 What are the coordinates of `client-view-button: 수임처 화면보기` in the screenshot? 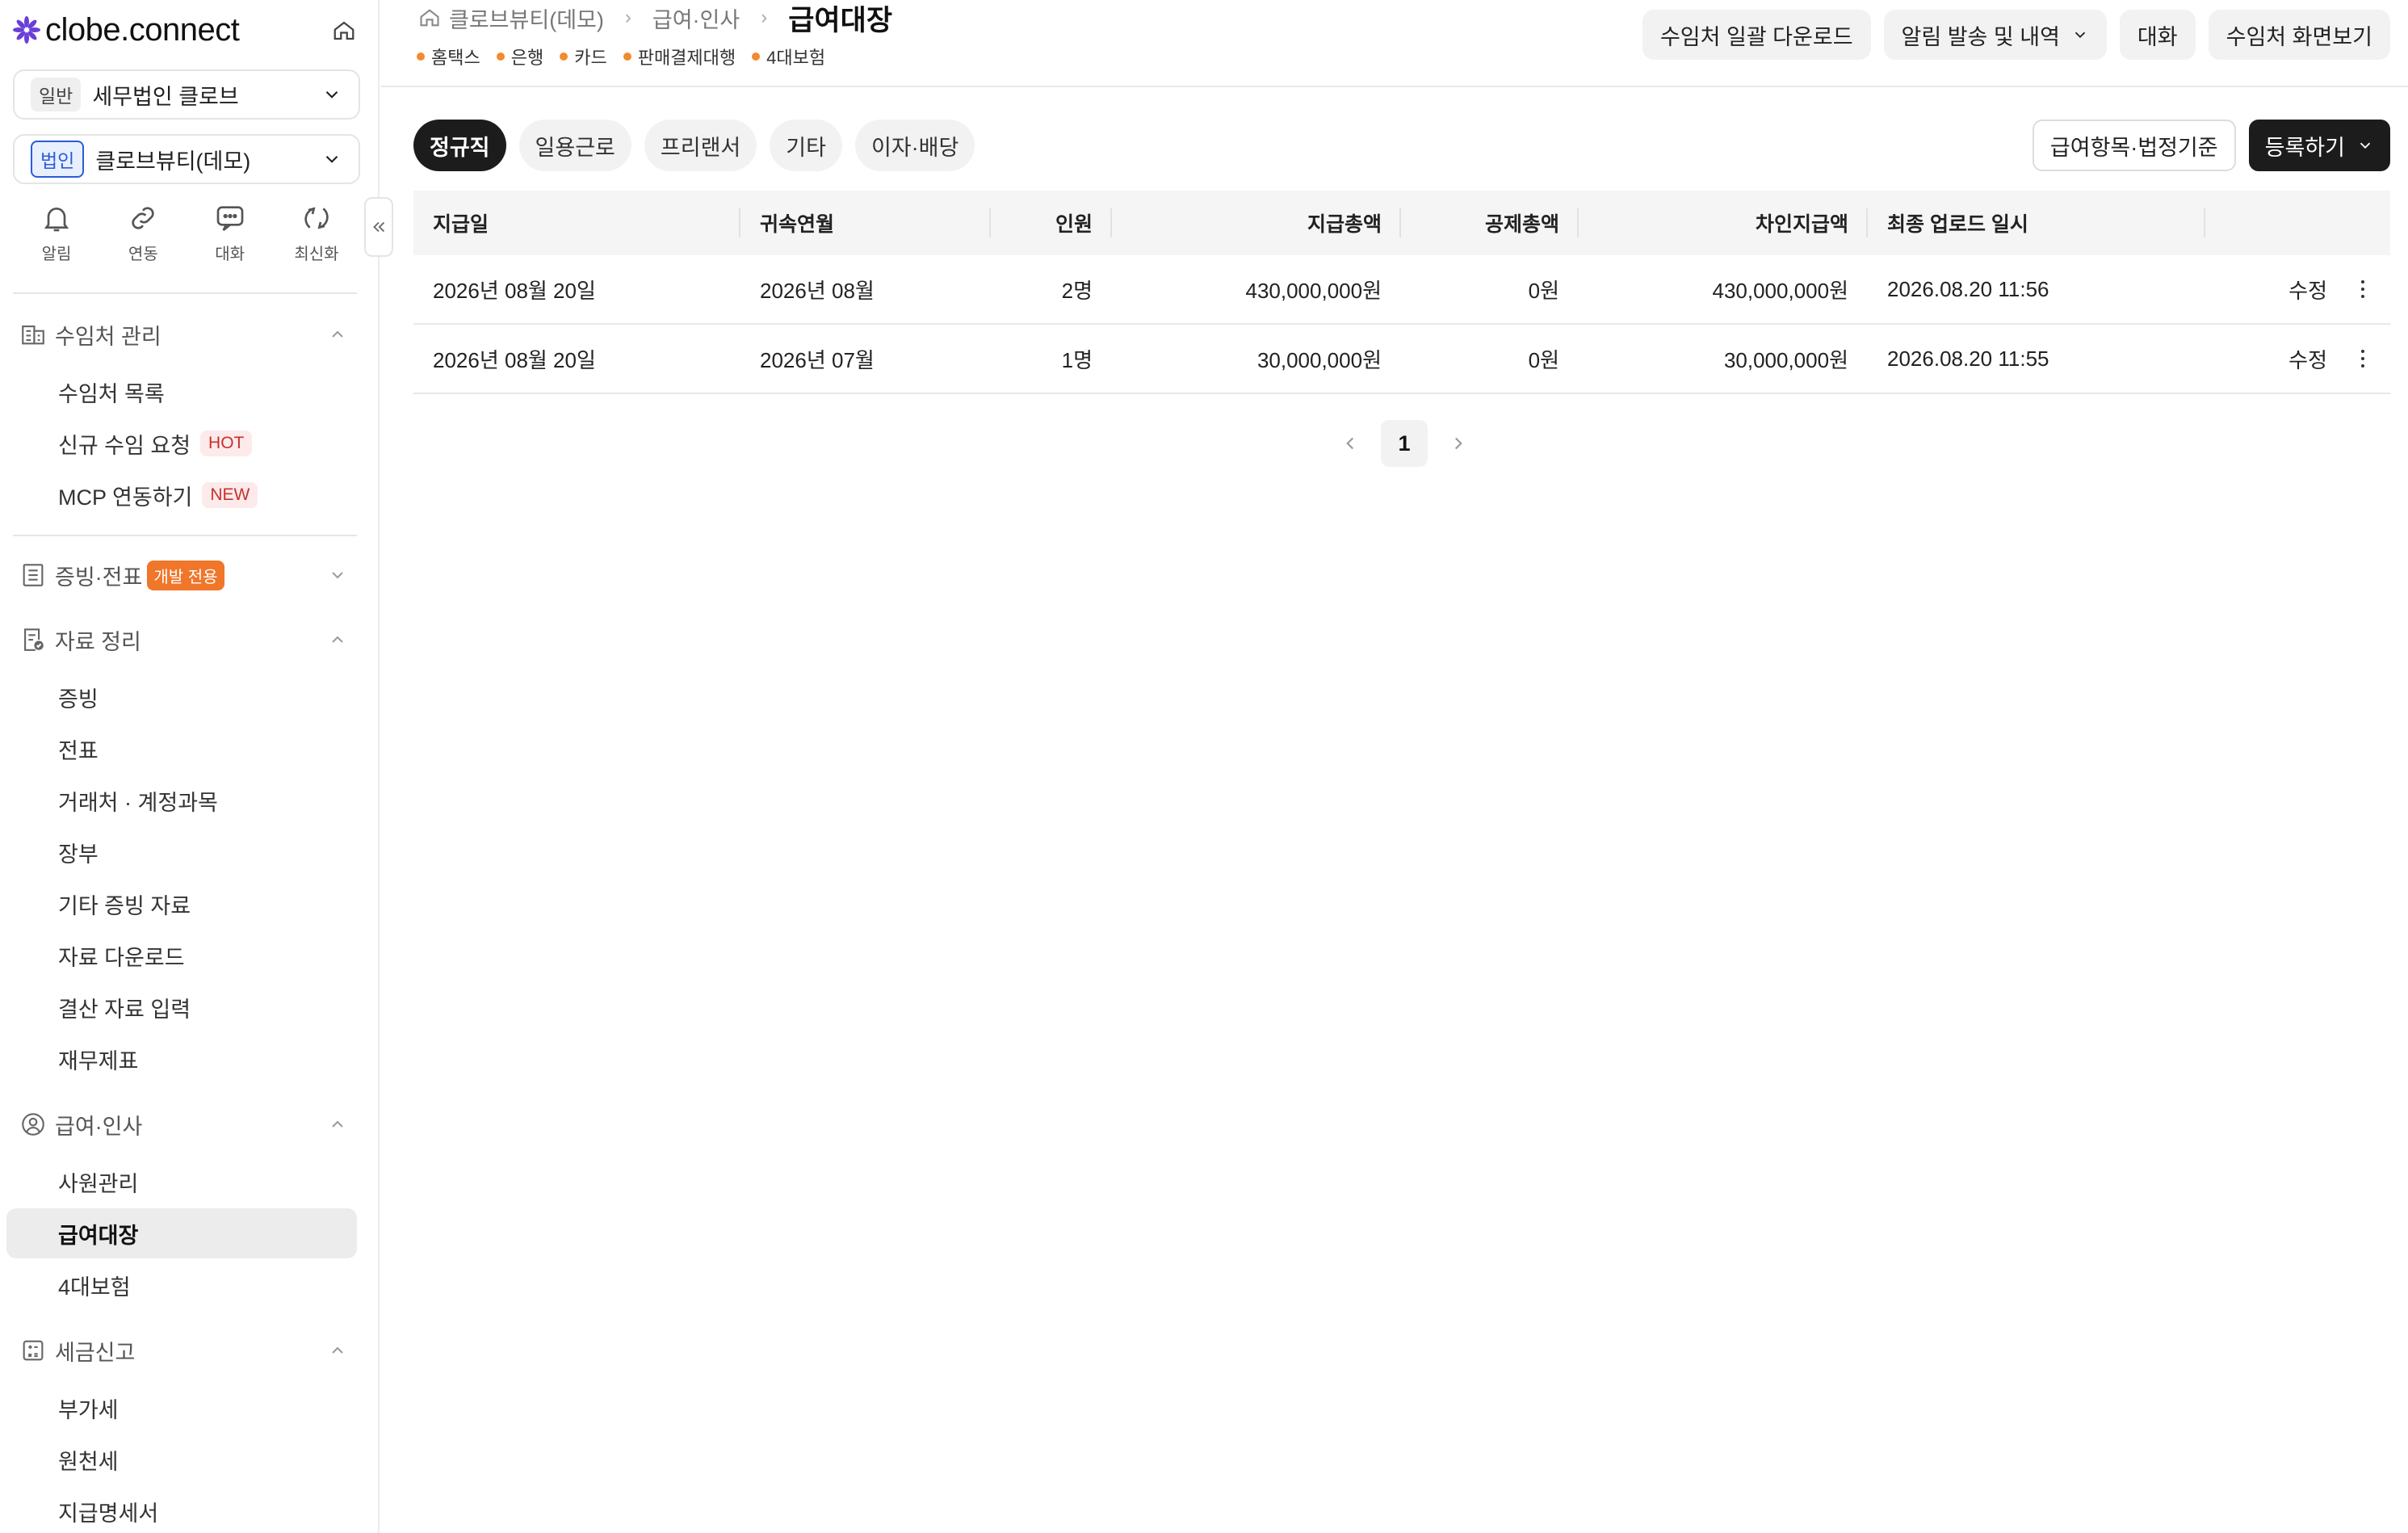 It's located at (2299, 35).